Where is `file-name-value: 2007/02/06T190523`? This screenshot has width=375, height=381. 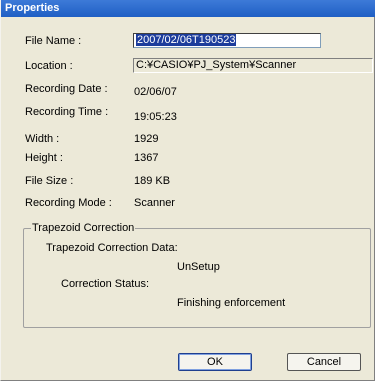
file-name-value: 2007/02/06T190523 is located at coordinates (186, 40).